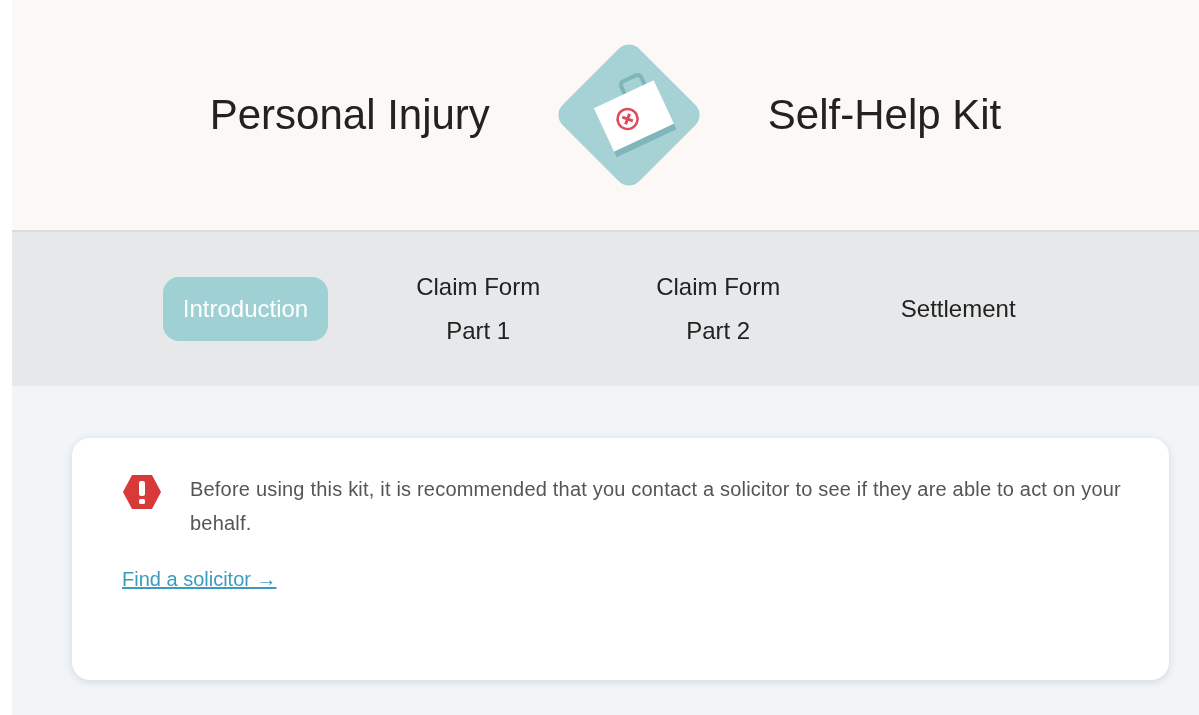 The image size is (1199, 715). I want to click on step-tab: Claim Form Part 1, so click(478, 309).